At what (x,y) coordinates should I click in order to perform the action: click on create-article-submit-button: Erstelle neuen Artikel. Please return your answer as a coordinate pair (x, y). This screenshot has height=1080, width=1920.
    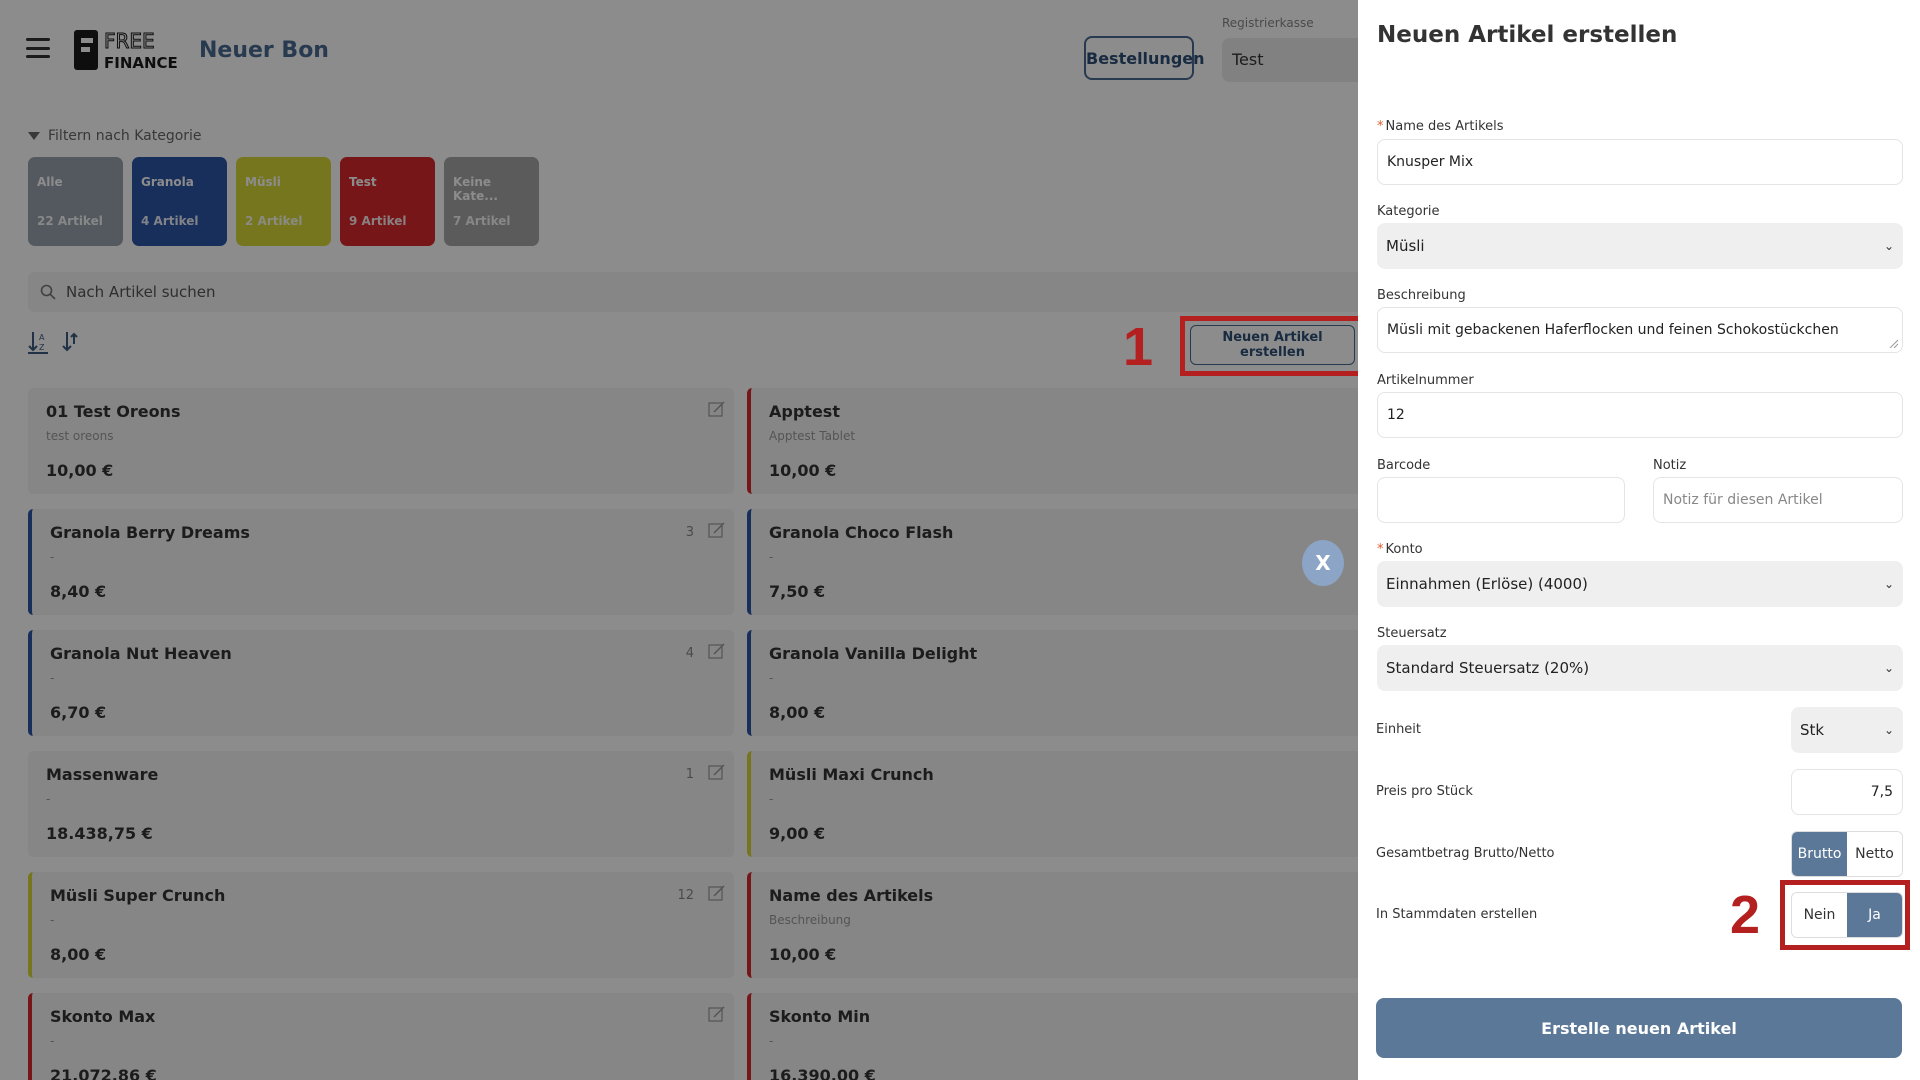
    Looking at the image, I should click on (1639, 1028).